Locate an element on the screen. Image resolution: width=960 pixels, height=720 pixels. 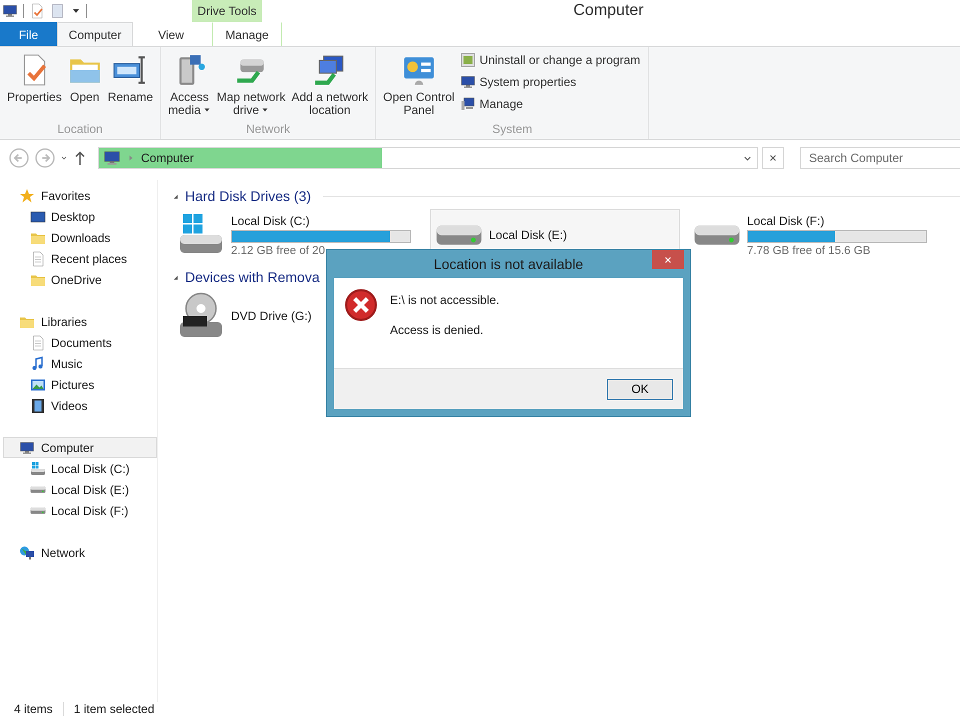
drive-name: Local Disk (C:) is located at coordinates (271, 221).